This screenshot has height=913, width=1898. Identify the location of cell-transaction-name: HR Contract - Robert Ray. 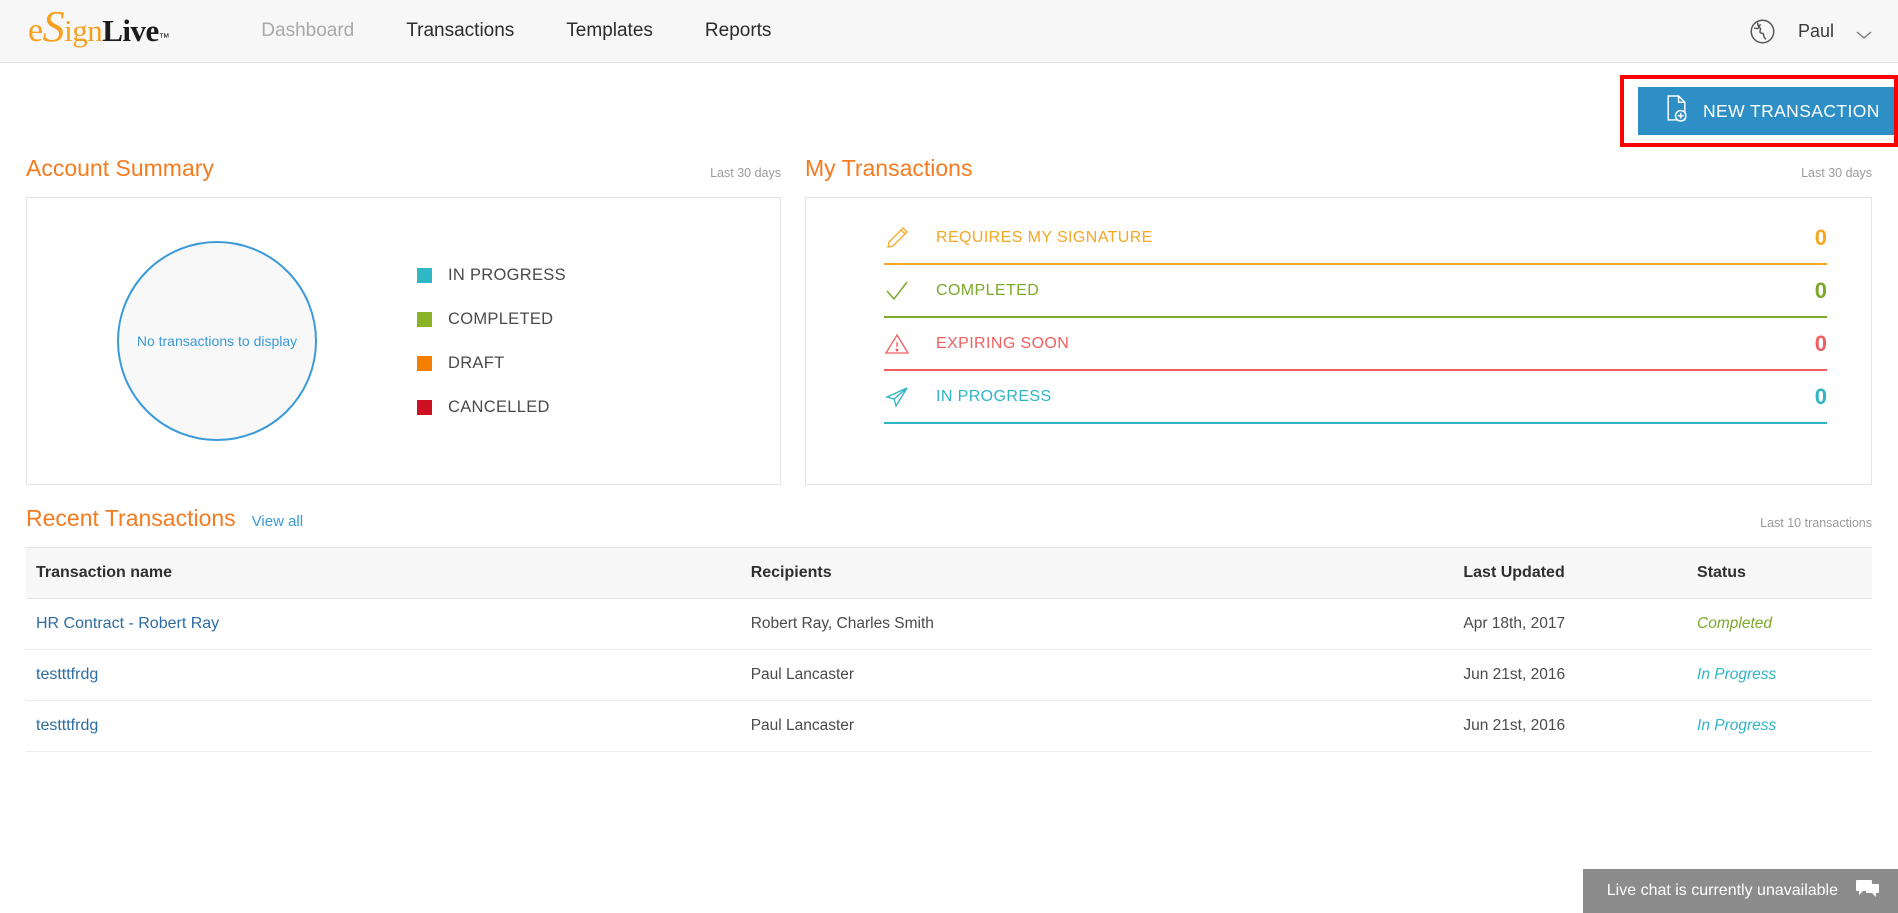
(382, 624).